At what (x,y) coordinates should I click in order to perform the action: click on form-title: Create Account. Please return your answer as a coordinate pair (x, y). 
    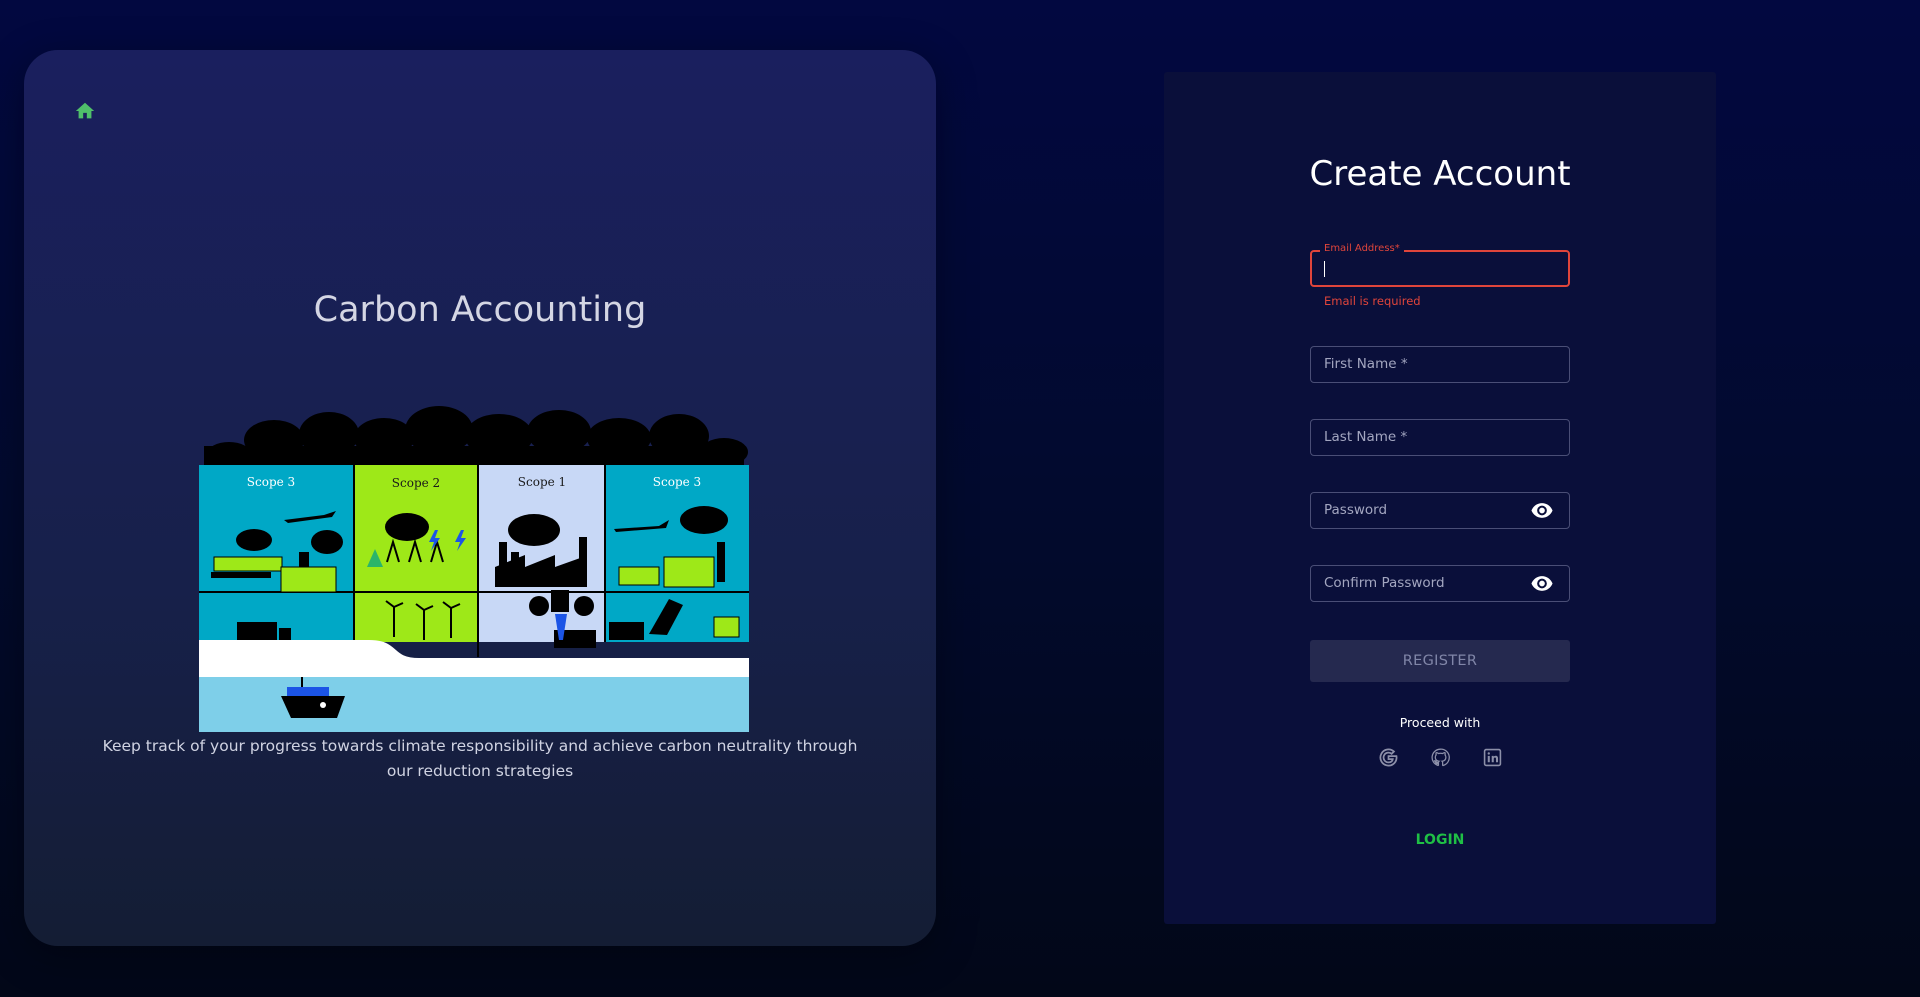
    Looking at the image, I should click on (1440, 174).